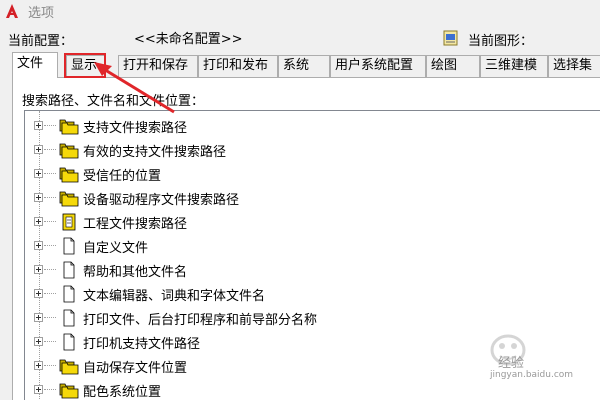  Describe the element at coordinates (188, 39) in the screenshot. I see `current-config-value: <<未命名配置>>` at that location.